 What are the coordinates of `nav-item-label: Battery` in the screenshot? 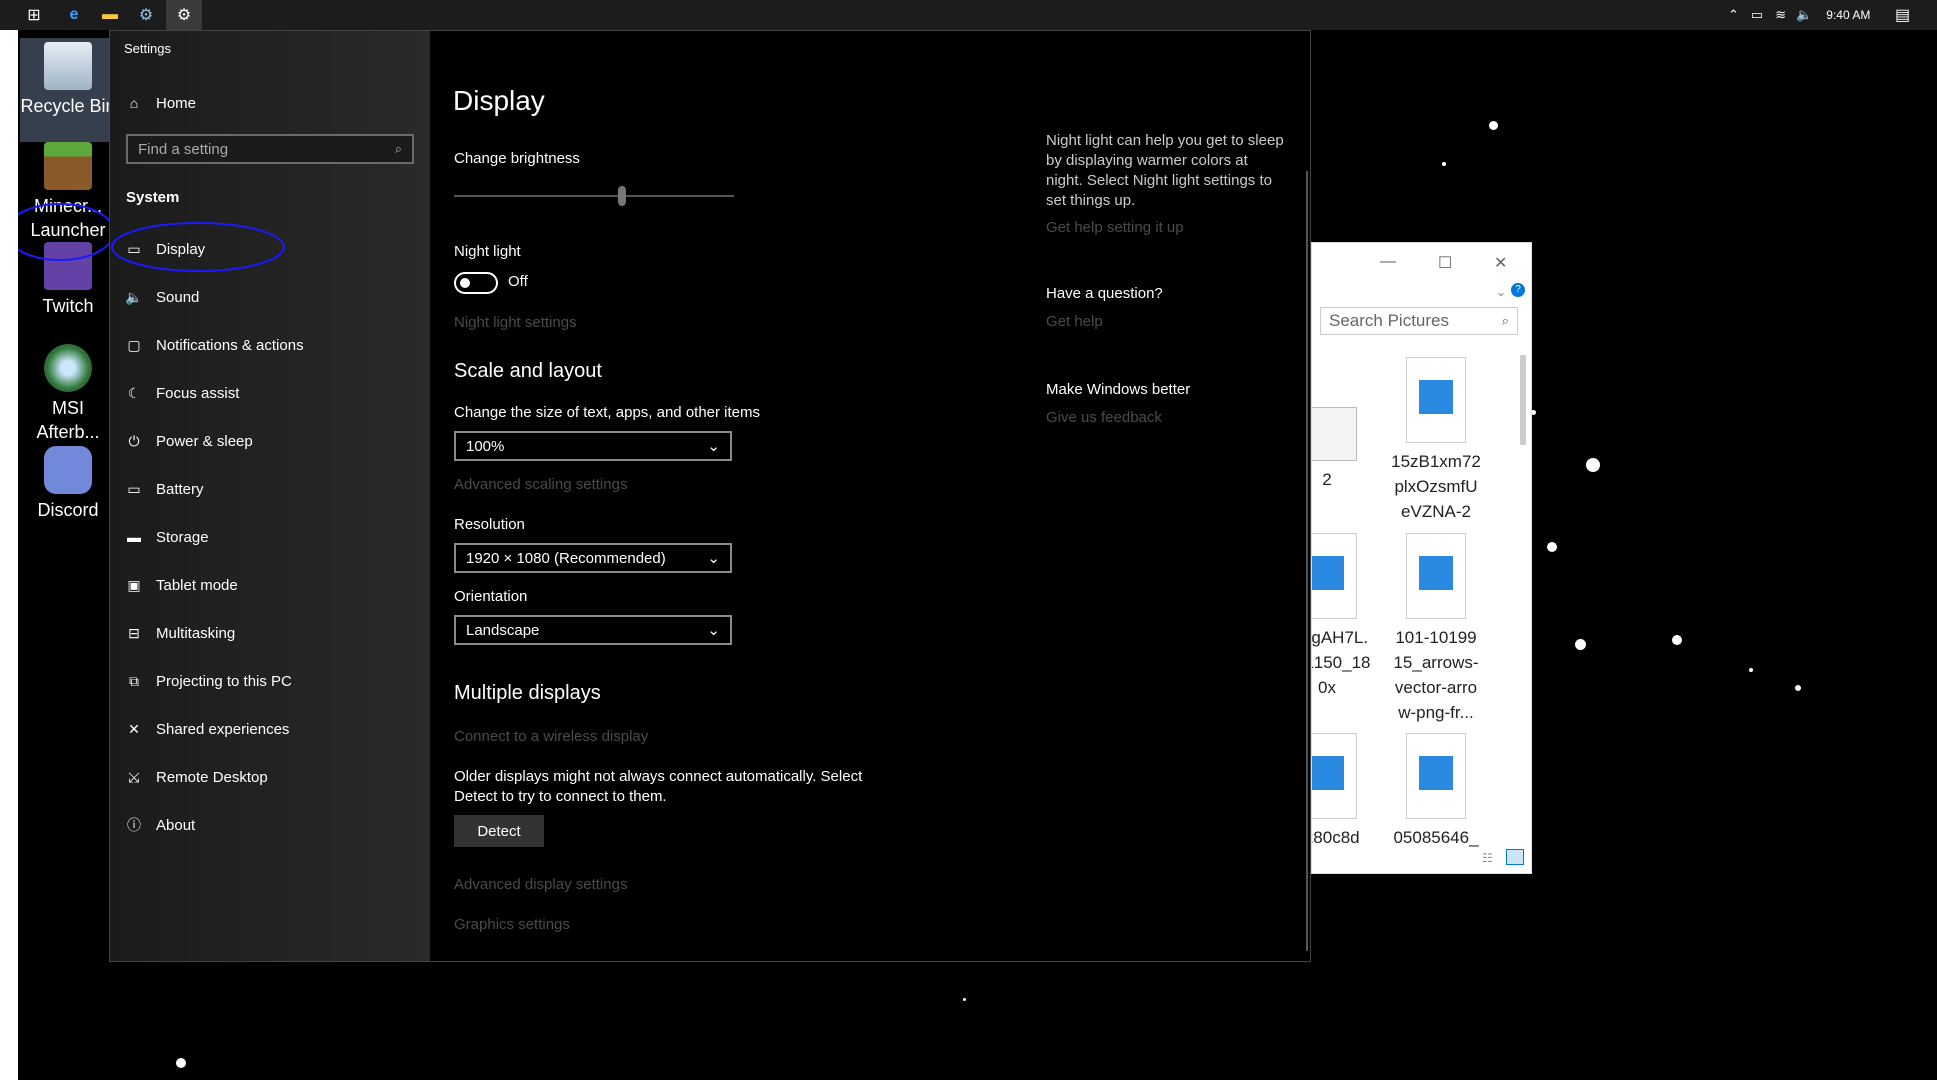 It's located at (180, 489).